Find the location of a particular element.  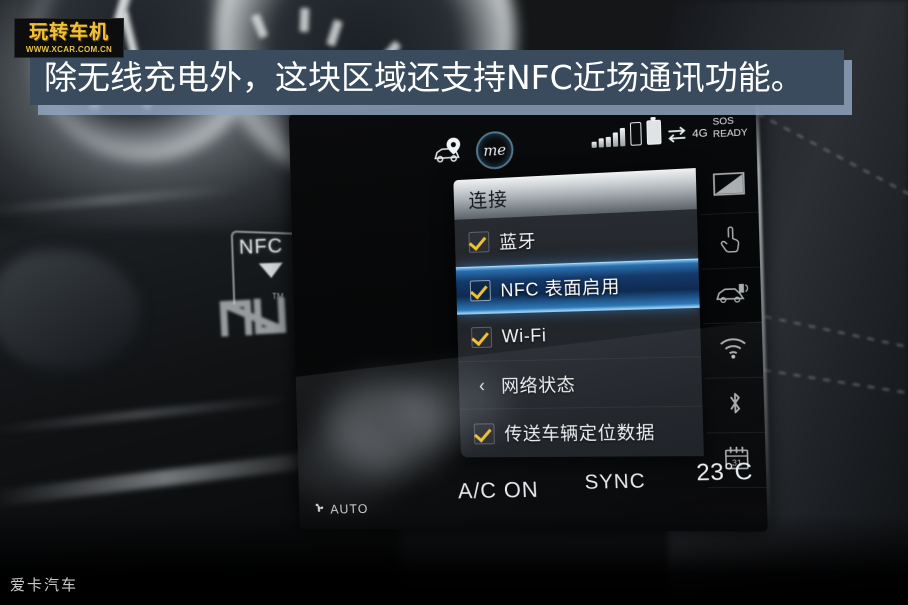

screen-reflection is located at coordinates (386, 426).